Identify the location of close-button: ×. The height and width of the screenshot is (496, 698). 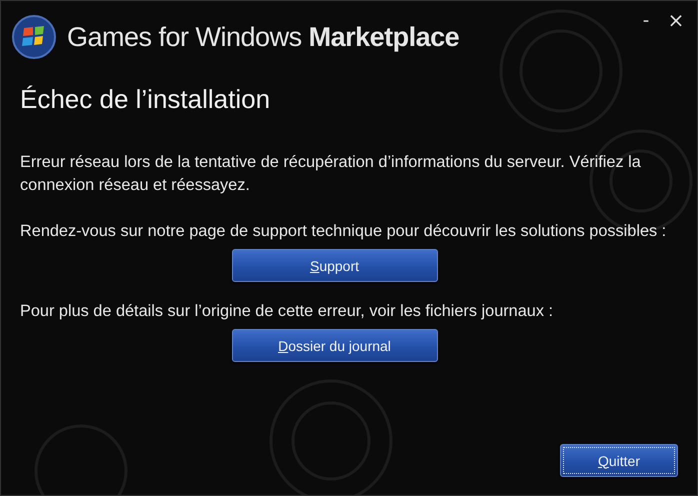
(676, 20).